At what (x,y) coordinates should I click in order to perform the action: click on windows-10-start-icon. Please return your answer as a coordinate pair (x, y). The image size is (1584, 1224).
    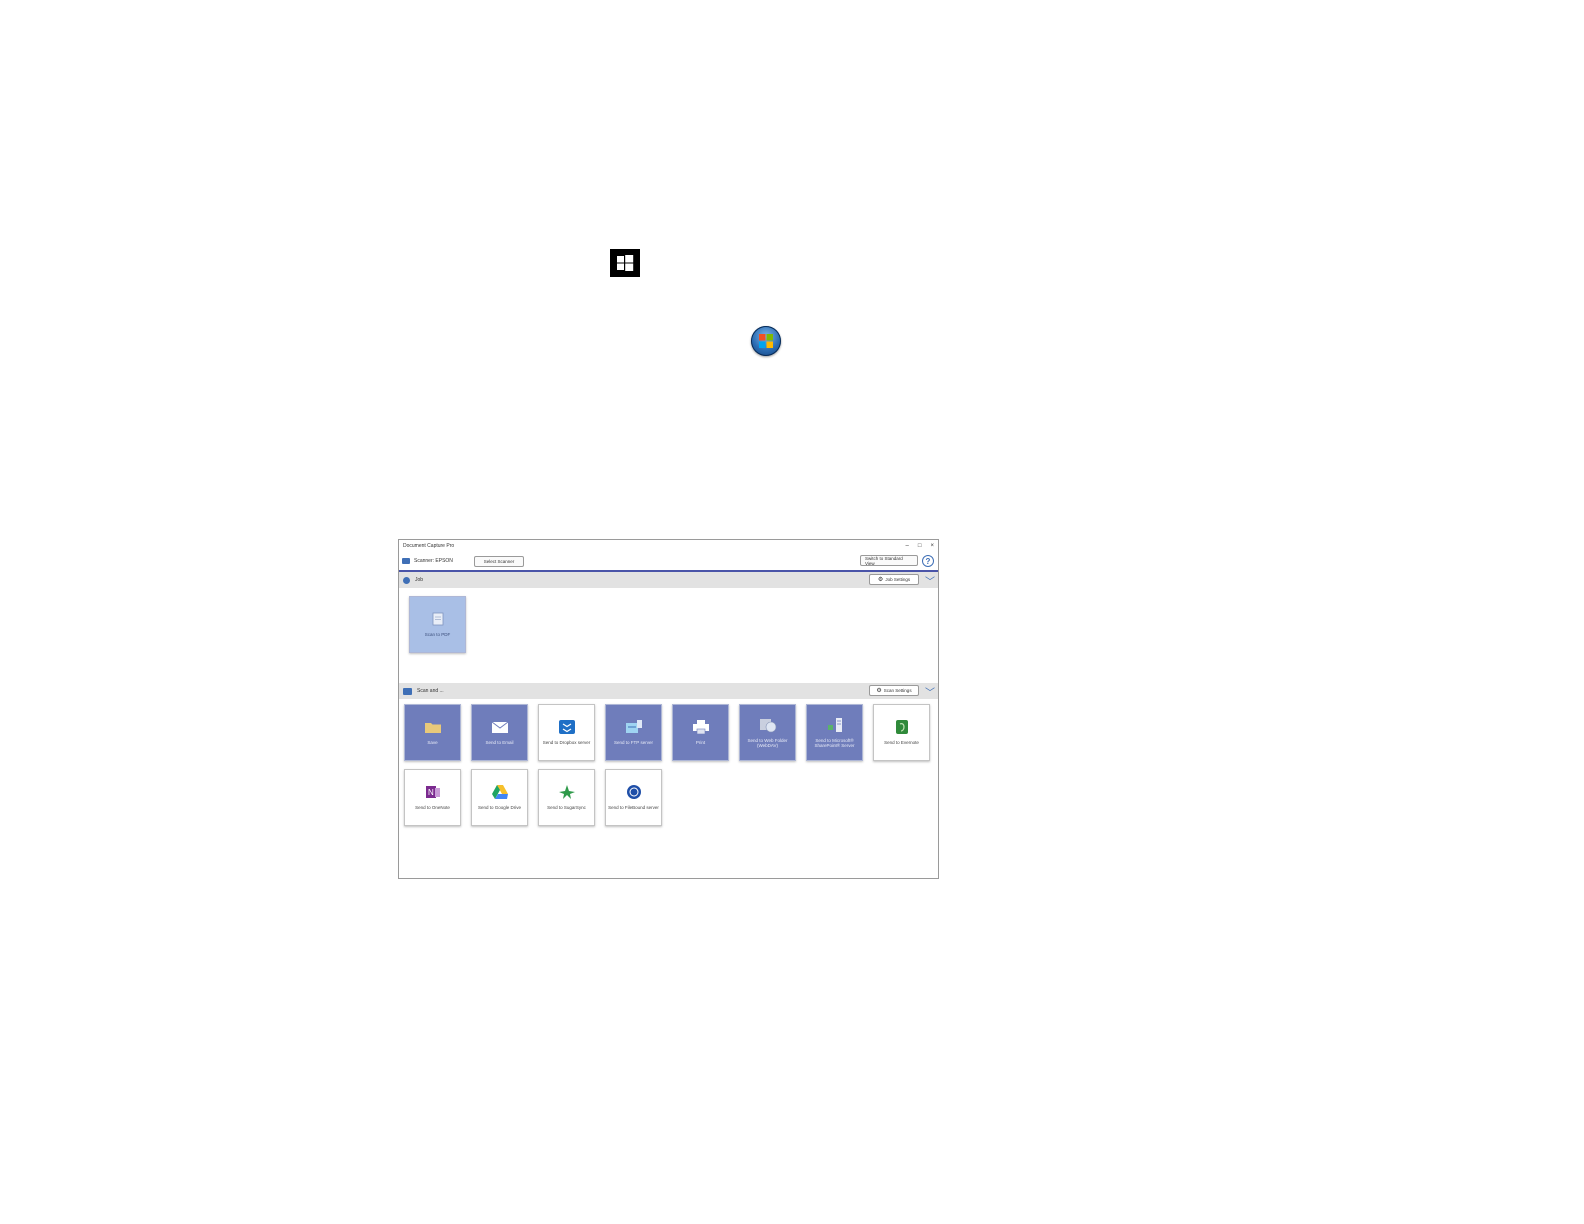
    Looking at the image, I should click on (625, 263).